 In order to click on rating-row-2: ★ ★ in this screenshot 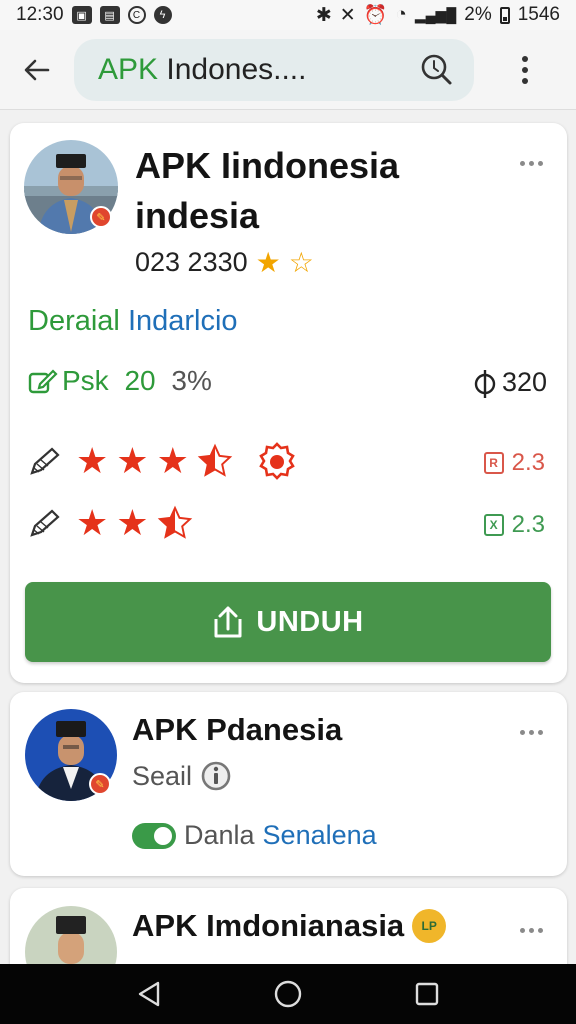, I will do `click(110, 523)`.